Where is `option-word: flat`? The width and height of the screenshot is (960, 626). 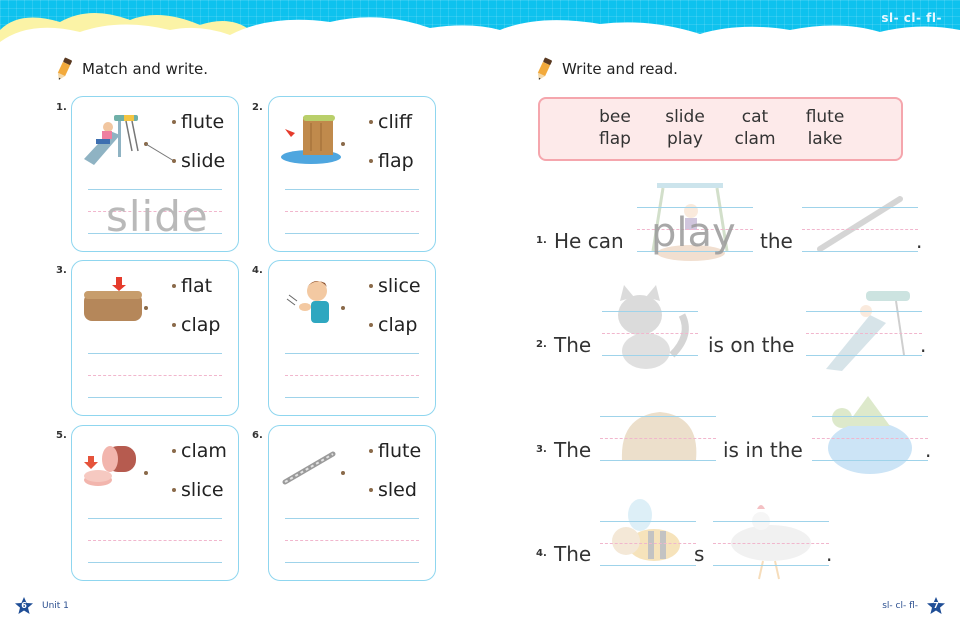 option-word: flat is located at coordinates (192, 286).